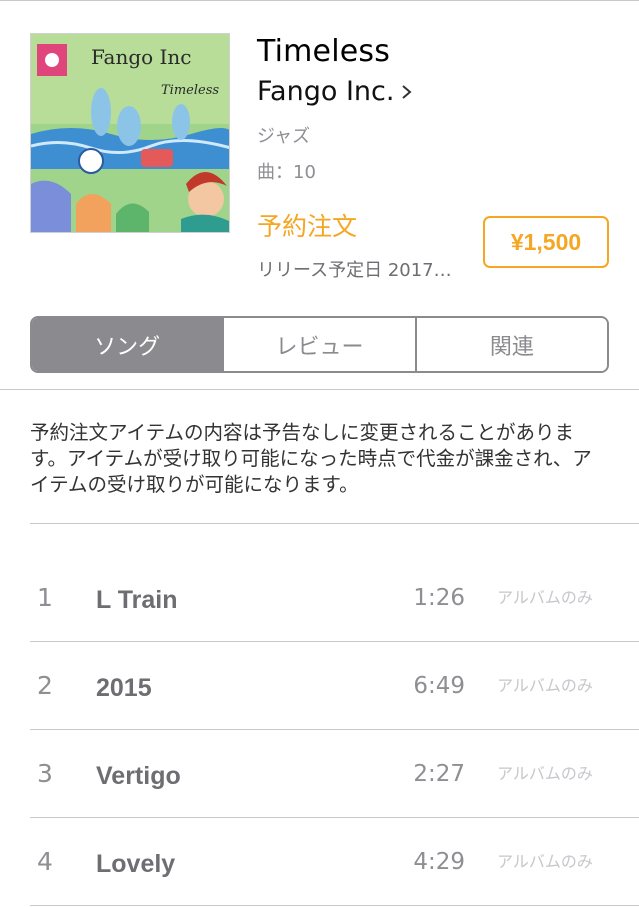 This screenshot has width=639, height=907. I want to click on track-number: 2, so click(45, 685).